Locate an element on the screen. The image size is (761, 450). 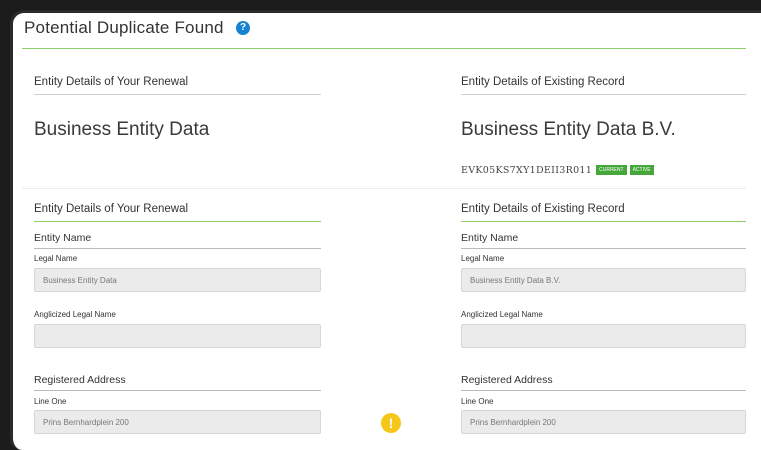
right-legal-name-field: Business Entity Data B.V. is located at coordinates (603, 280).